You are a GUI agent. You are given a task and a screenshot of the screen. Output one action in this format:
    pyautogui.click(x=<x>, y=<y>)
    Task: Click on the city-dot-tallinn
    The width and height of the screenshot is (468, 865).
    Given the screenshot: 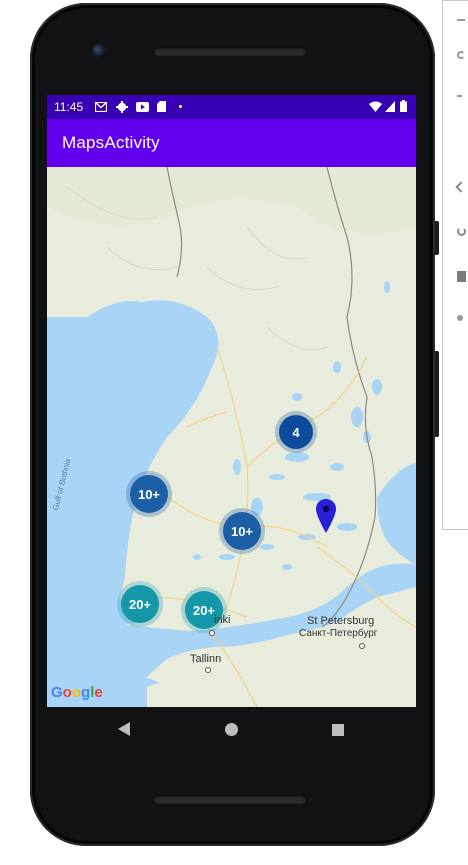 What is the action you would take?
    pyautogui.click(x=208, y=670)
    